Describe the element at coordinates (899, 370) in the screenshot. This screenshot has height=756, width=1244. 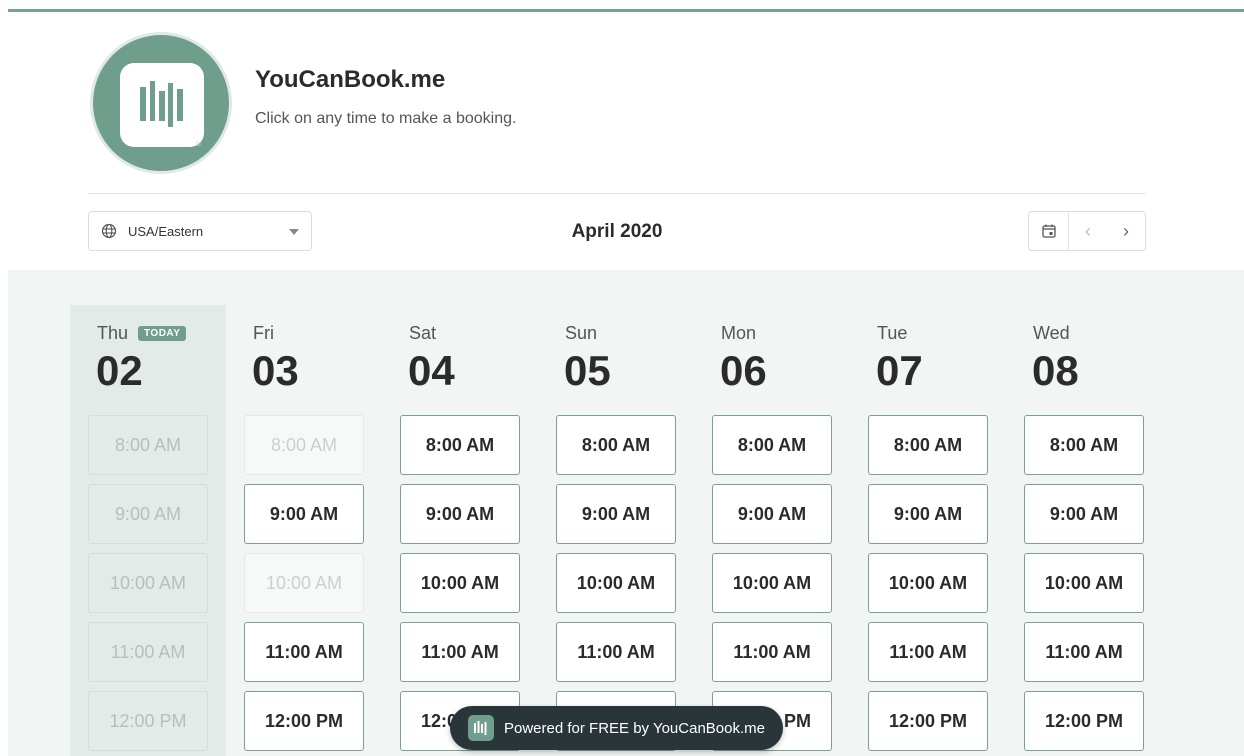
I see `day-number: 07` at that location.